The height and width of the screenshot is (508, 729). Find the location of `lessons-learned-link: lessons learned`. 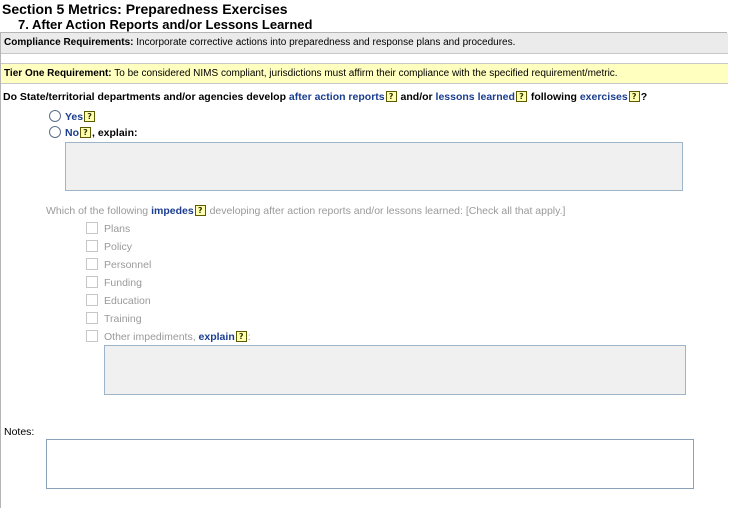

lessons-learned-link: lessons learned is located at coordinates (475, 97).